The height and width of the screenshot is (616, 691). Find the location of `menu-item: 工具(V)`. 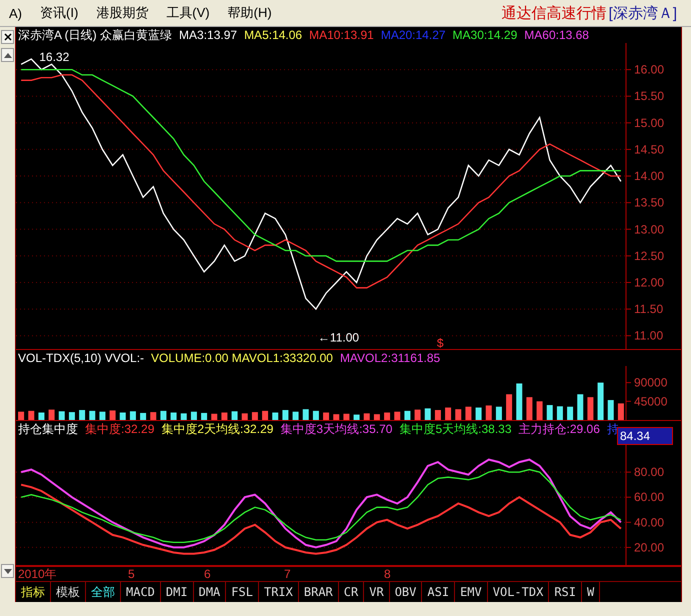

menu-item: 工具(V) is located at coordinates (188, 13).